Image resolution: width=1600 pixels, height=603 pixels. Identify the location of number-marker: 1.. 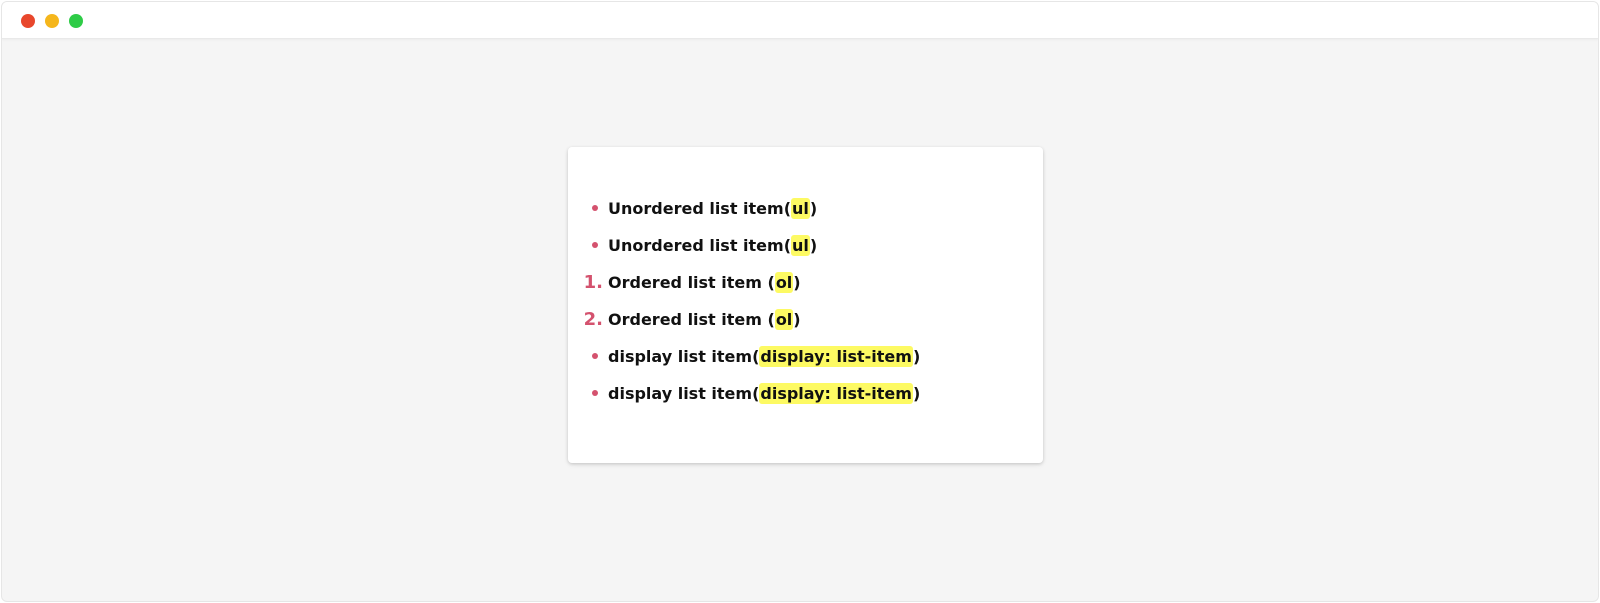
(593, 282).